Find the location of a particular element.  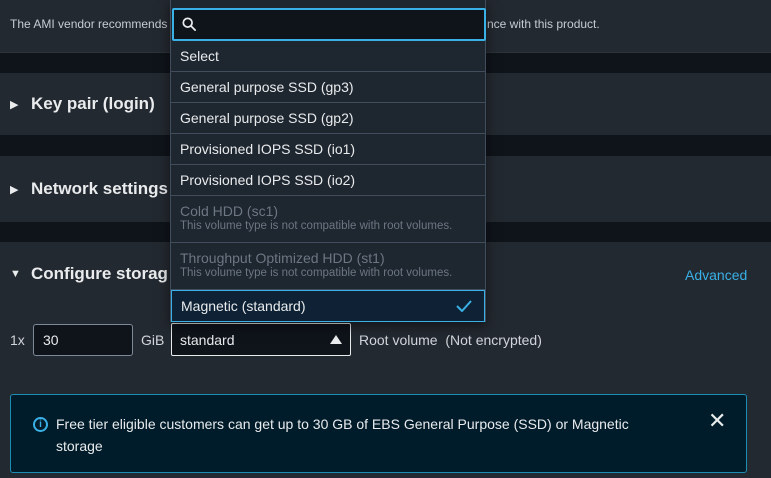

option-io2: Provisioned IOPS SSD (io2) is located at coordinates (328, 180).